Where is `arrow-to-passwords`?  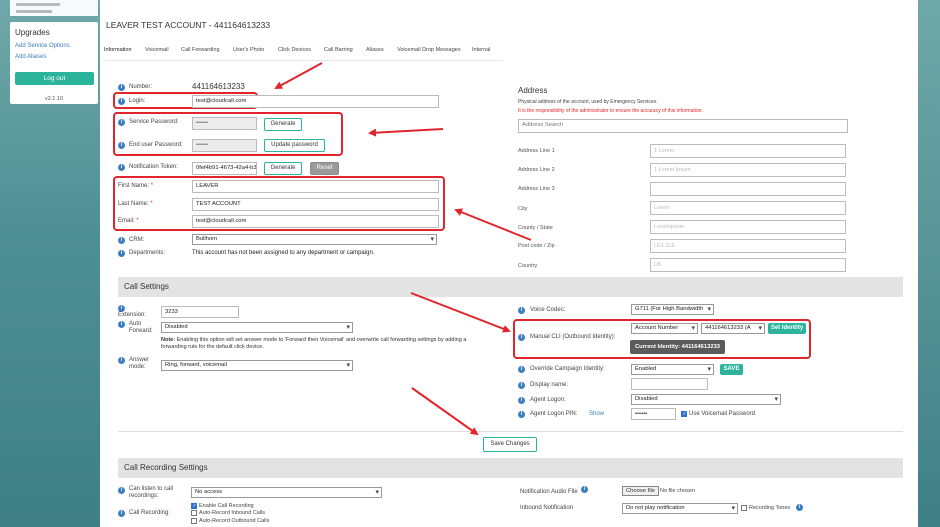 arrow-to-passwords is located at coordinates (406, 132).